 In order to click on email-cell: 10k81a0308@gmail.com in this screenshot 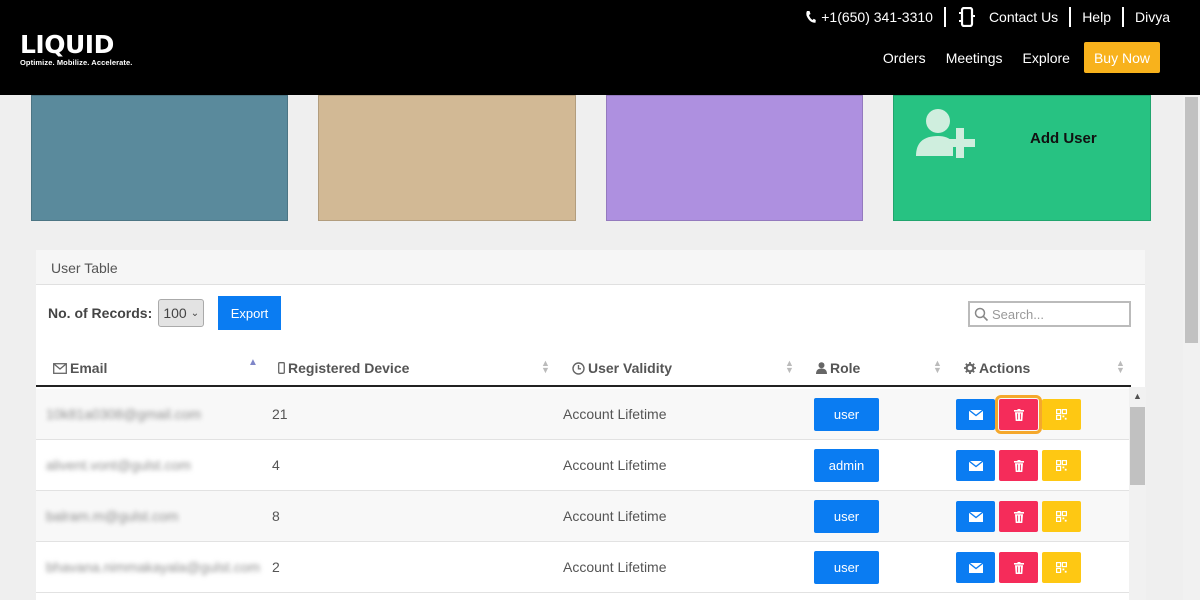, I will do `click(124, 414)`.